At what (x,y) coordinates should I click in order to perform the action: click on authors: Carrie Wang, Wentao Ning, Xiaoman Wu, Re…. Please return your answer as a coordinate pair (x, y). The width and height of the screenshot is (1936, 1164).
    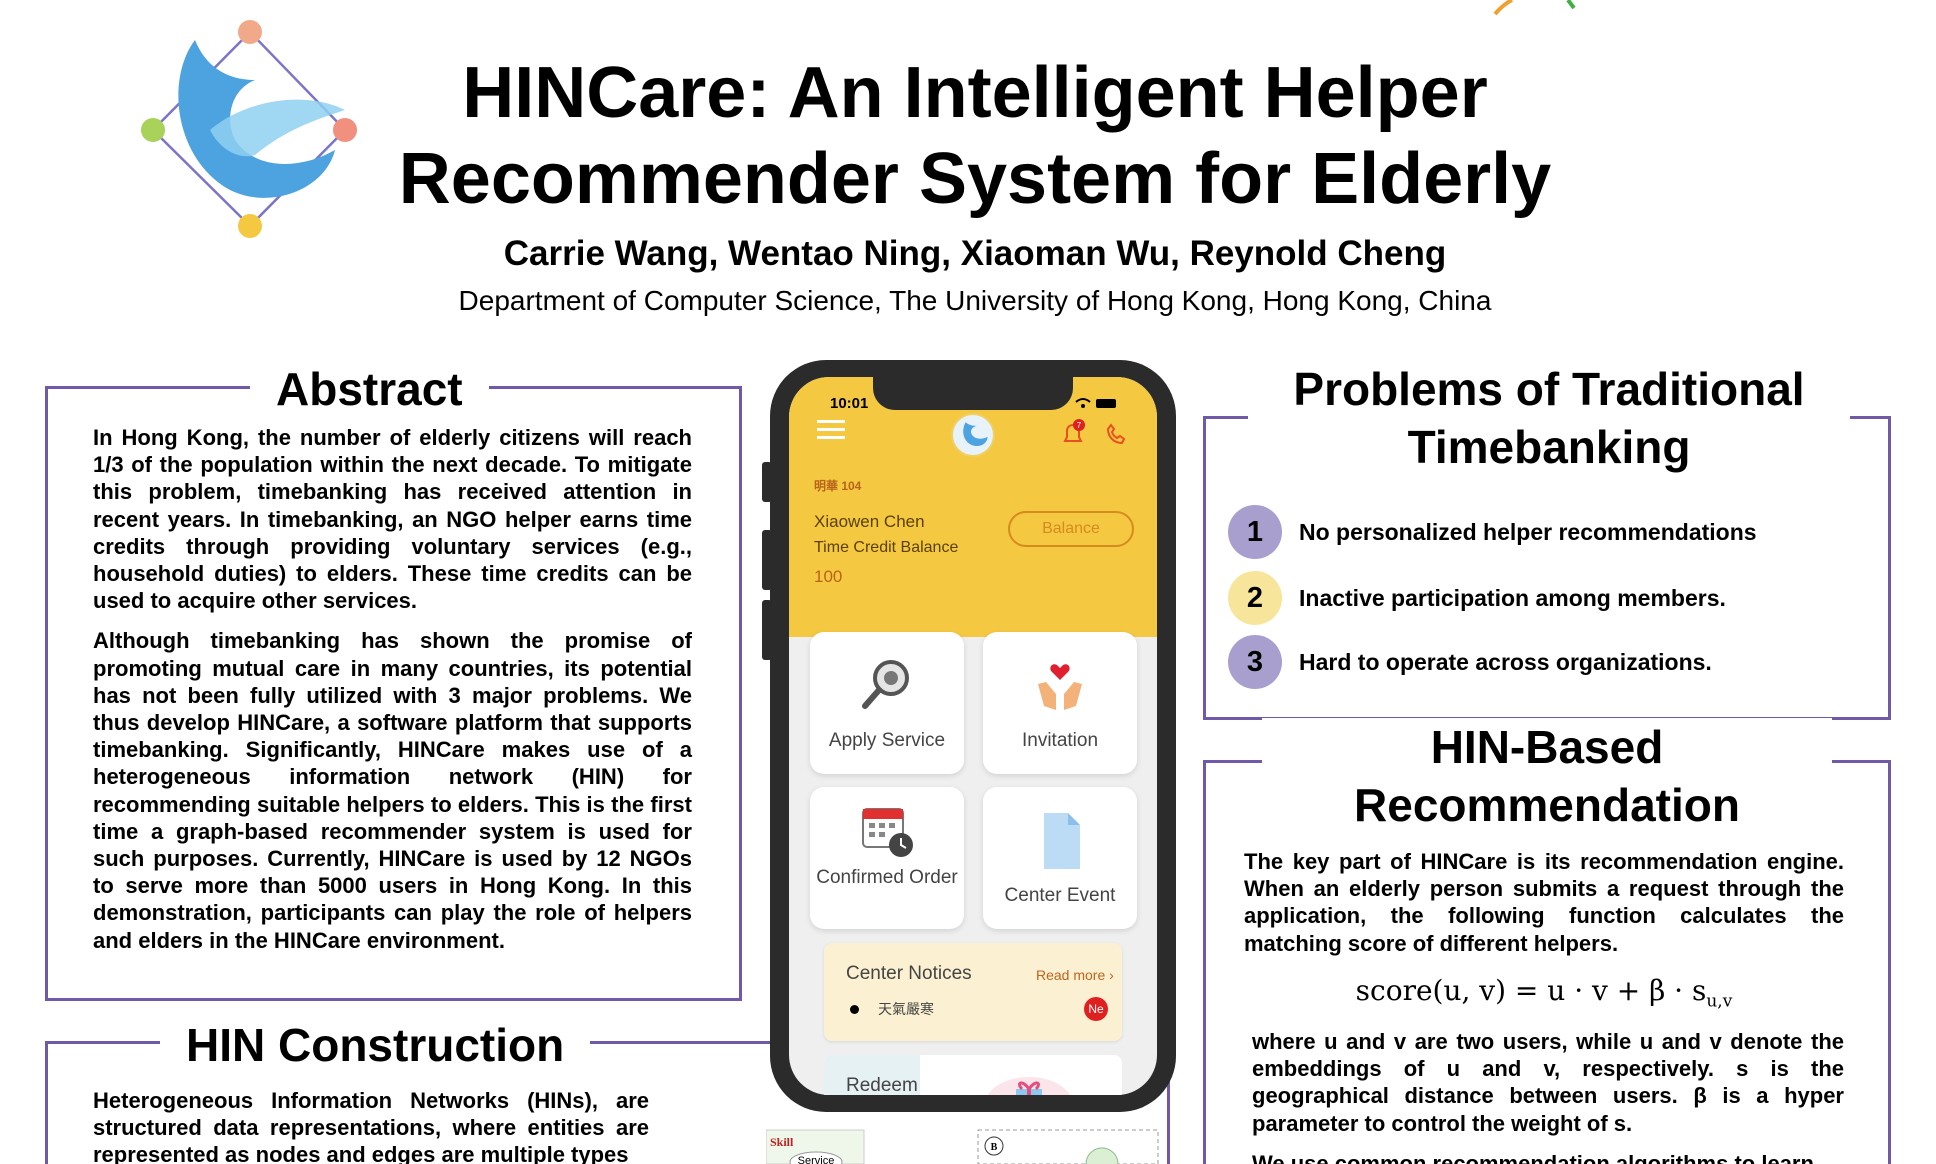
    Looking at the image, I should click on (975, 253).